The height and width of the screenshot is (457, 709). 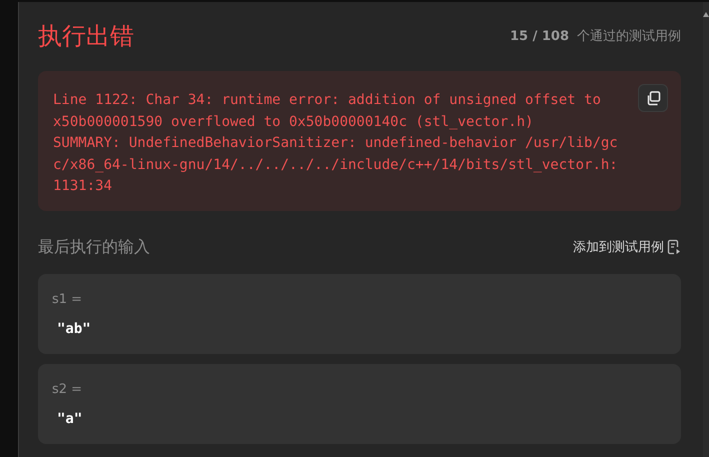 I want to click on result-title: 执行出错, so click(x=86, y=36).